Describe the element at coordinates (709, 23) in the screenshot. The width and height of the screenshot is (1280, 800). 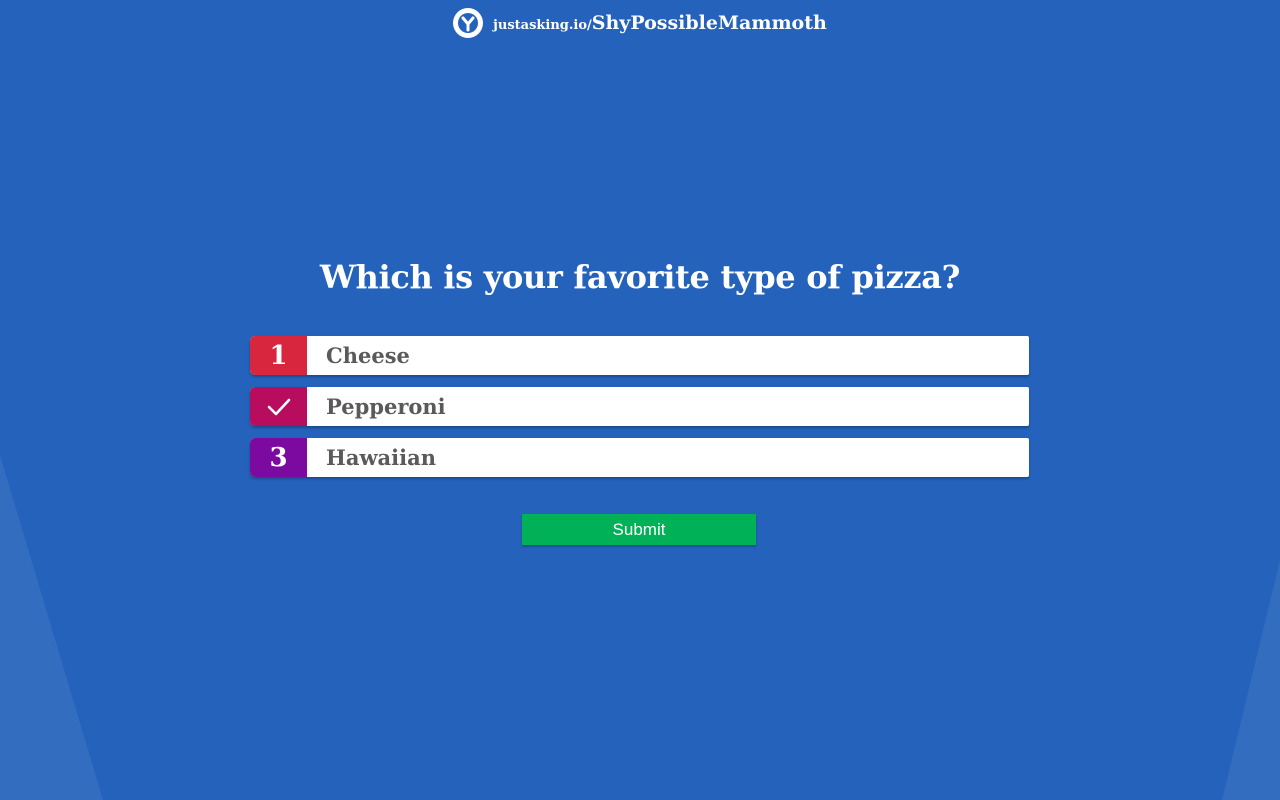
I see `session-code: ShyPossibleMammoth` at that location.